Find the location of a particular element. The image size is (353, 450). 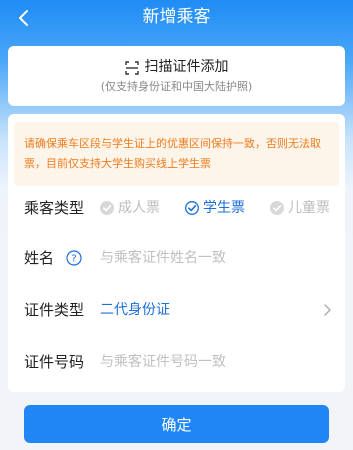

checked-check-icon is located at coordinates (192, 208).